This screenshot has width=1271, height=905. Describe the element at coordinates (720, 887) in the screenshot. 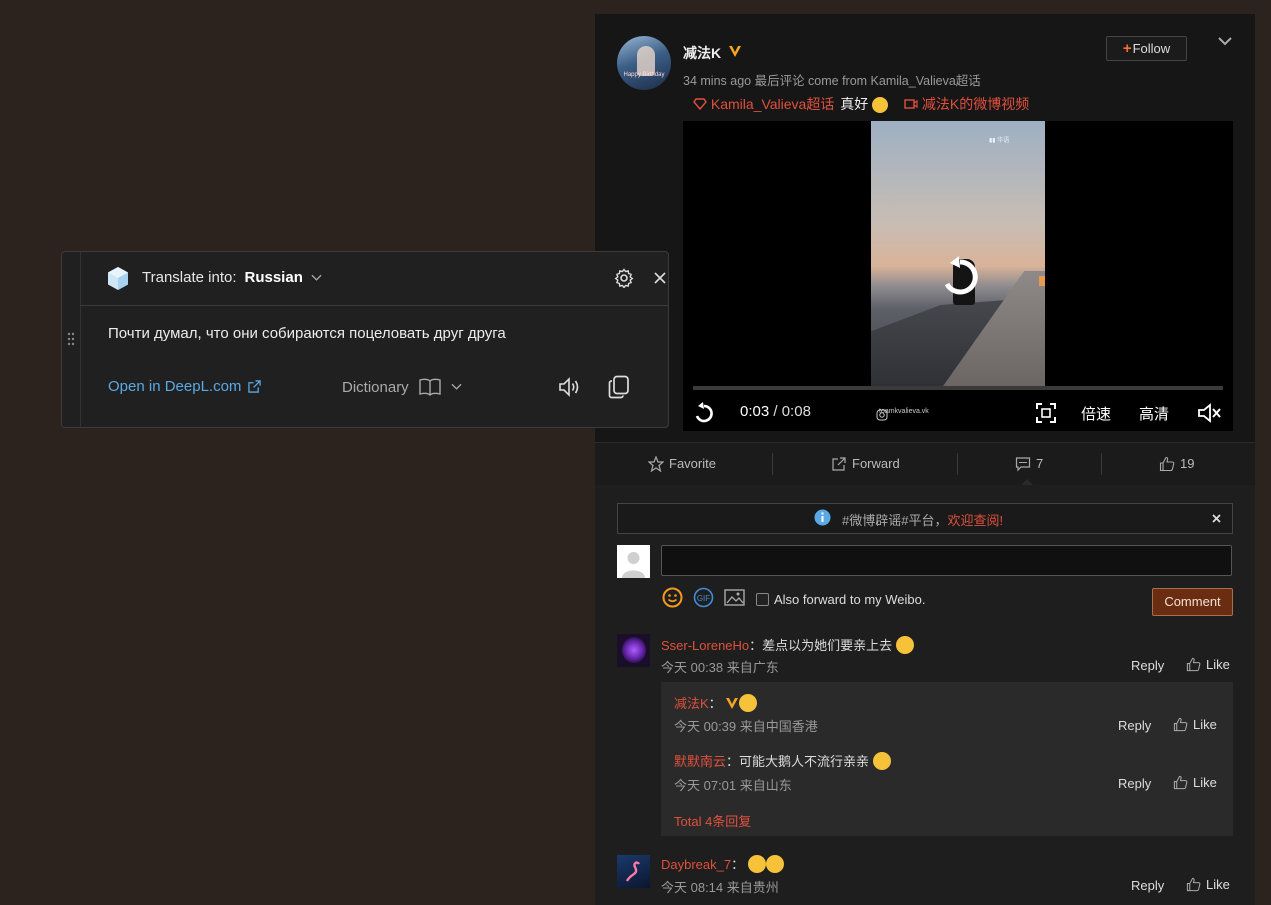

I see `comment-time: 今天 08:14 来自贵州` at that location.